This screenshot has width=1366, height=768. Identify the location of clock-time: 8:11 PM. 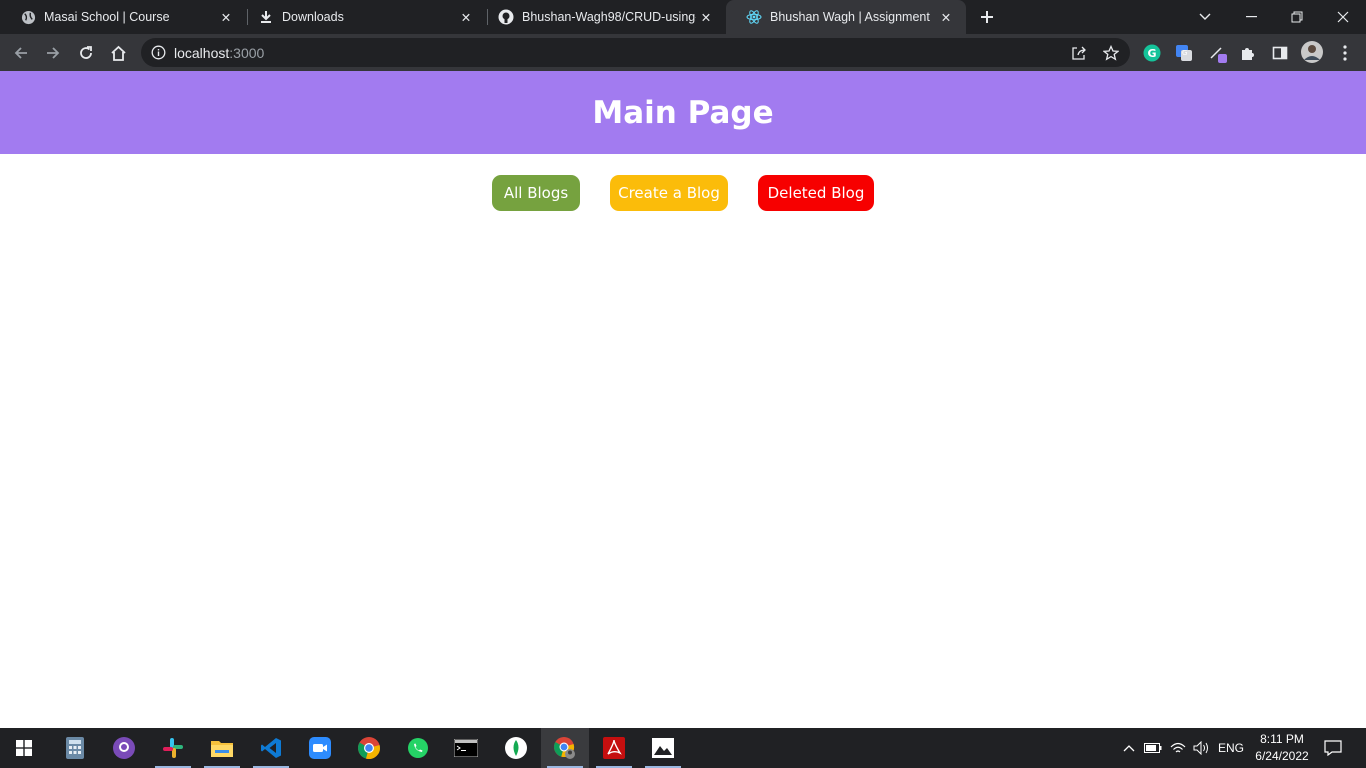
(1282, 739).